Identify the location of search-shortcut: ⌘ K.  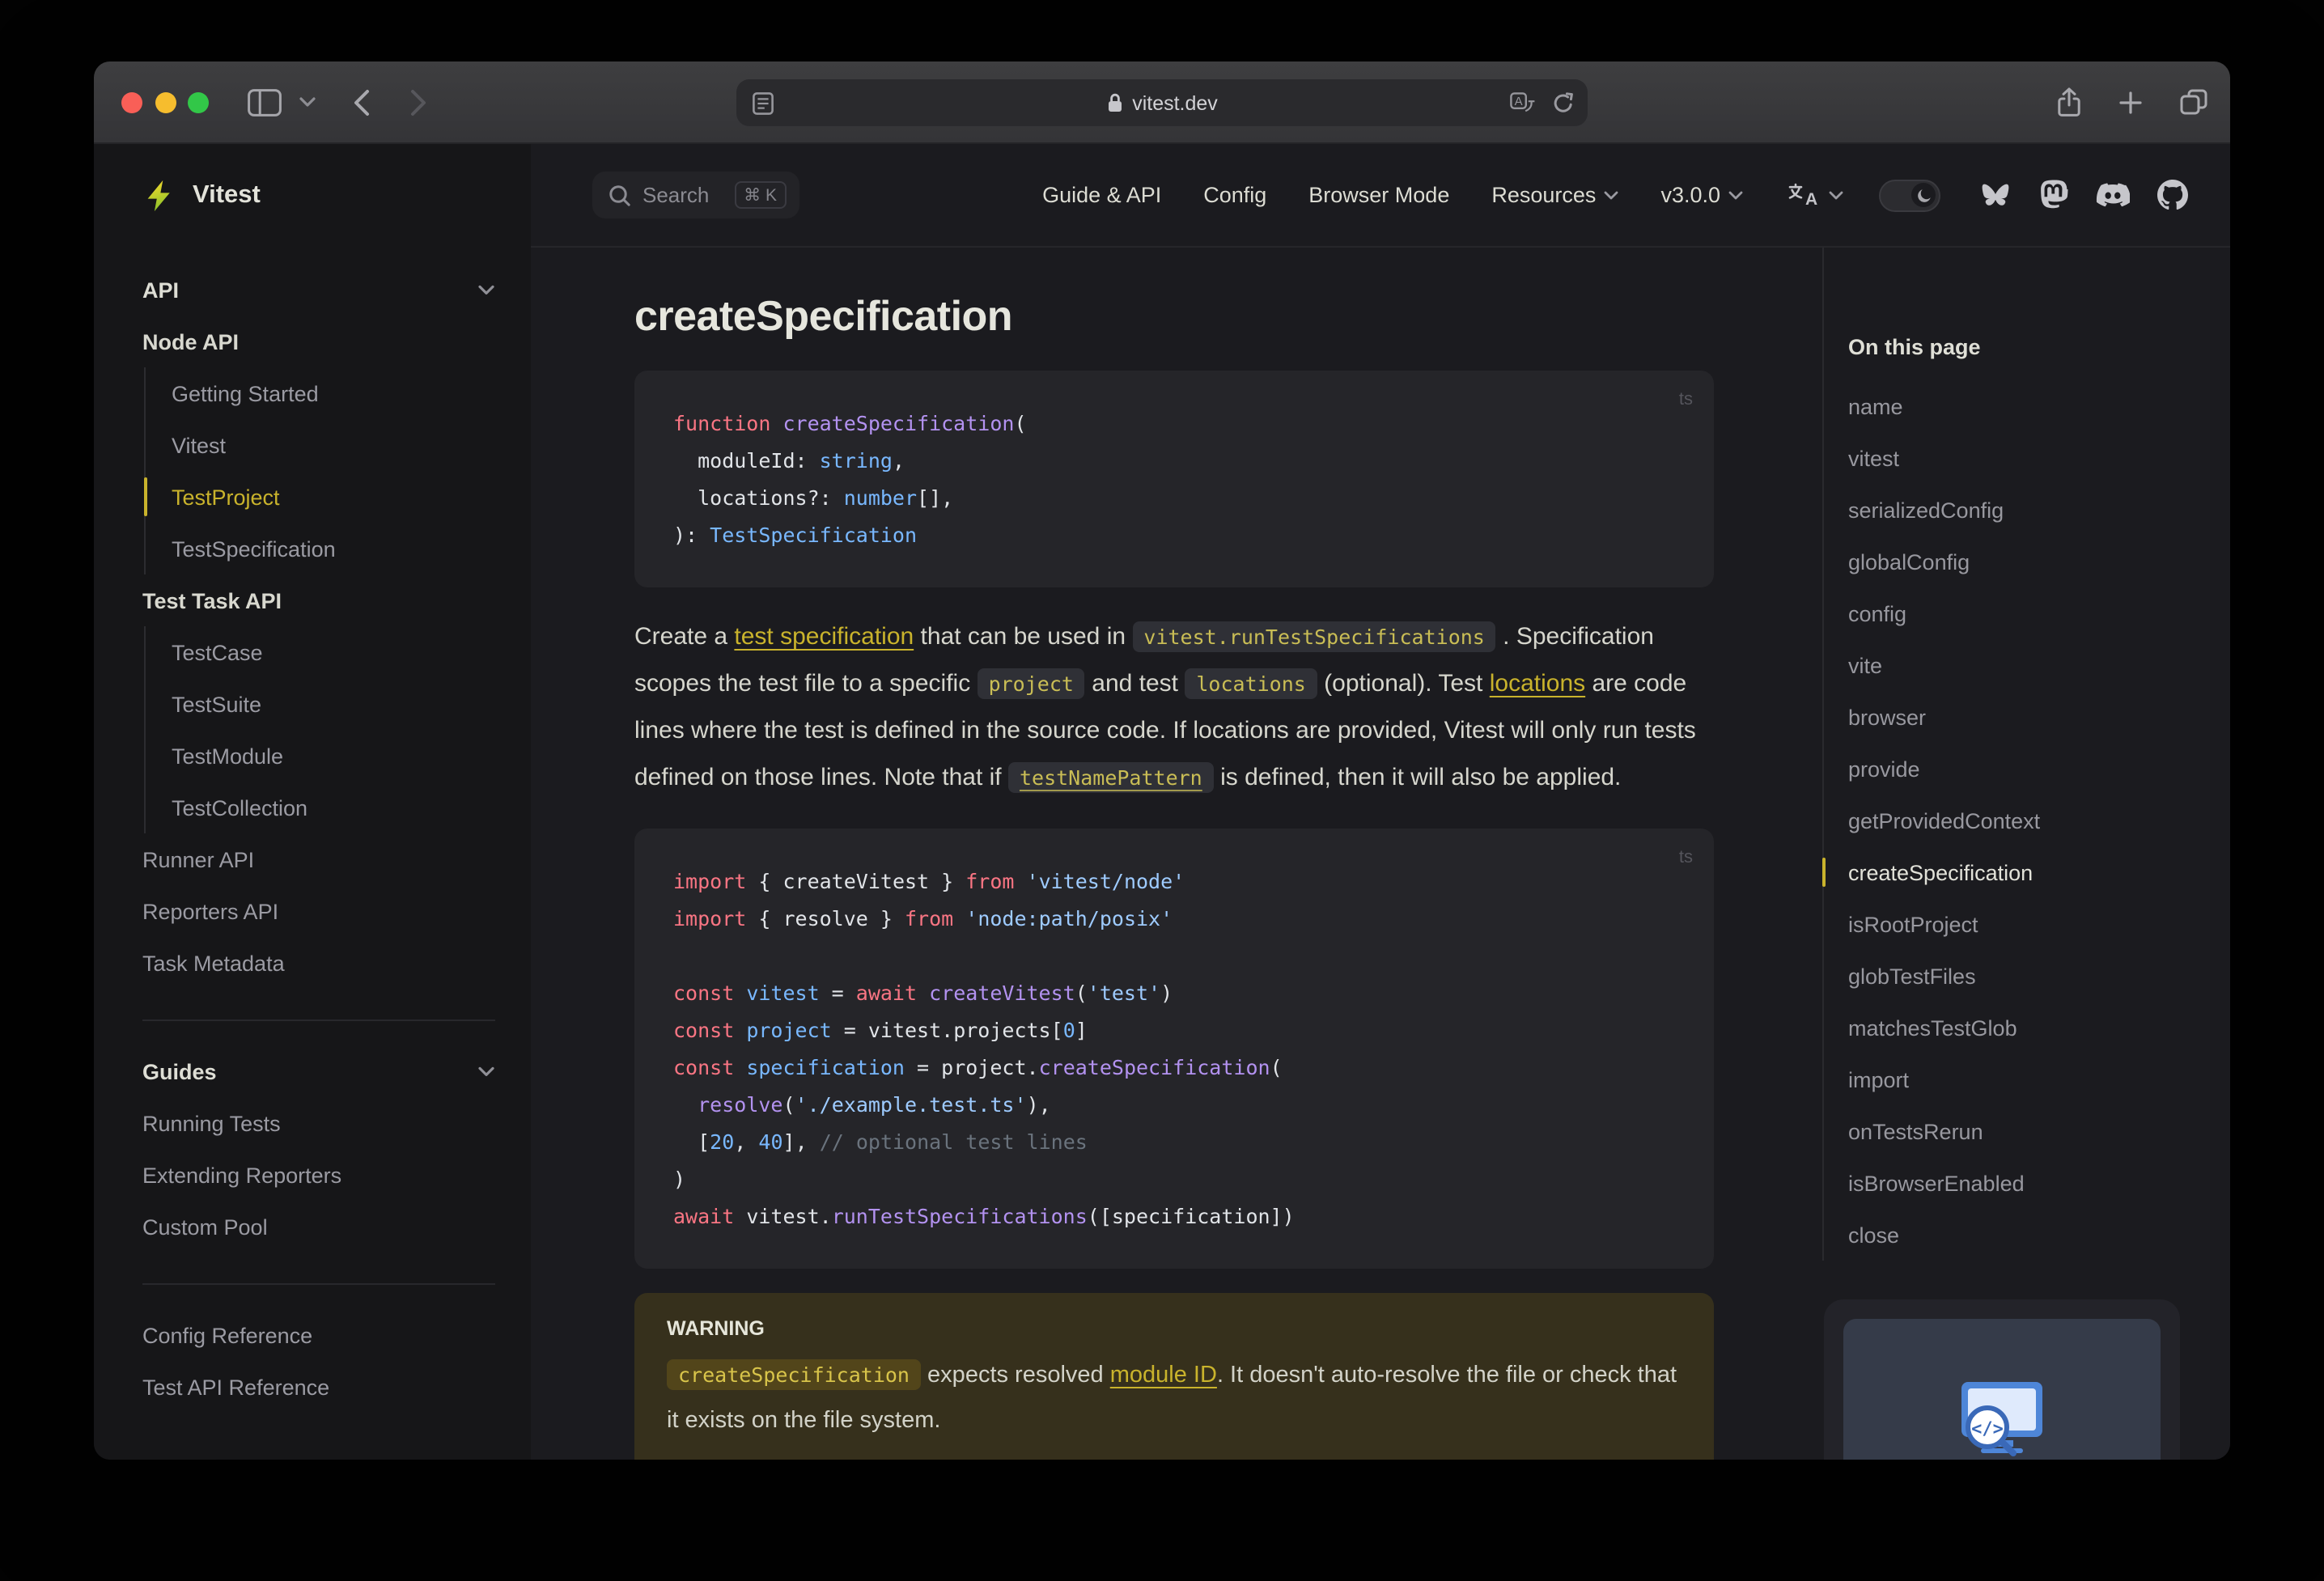
(761, 195).